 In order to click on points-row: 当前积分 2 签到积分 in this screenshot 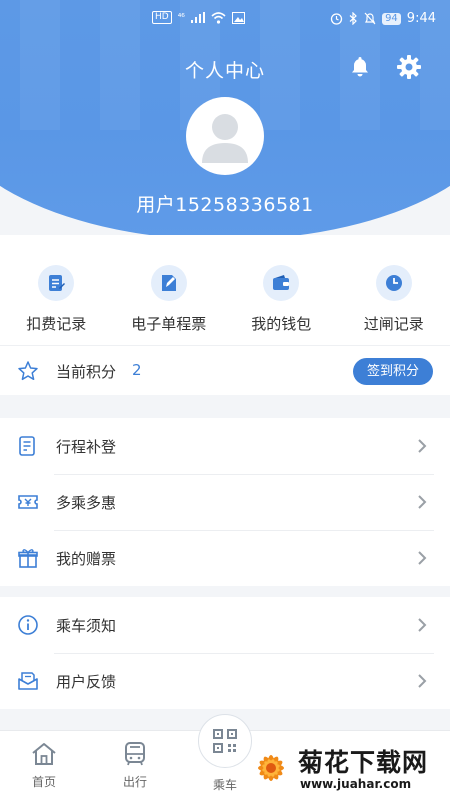, I will do `click(225, 370)`.